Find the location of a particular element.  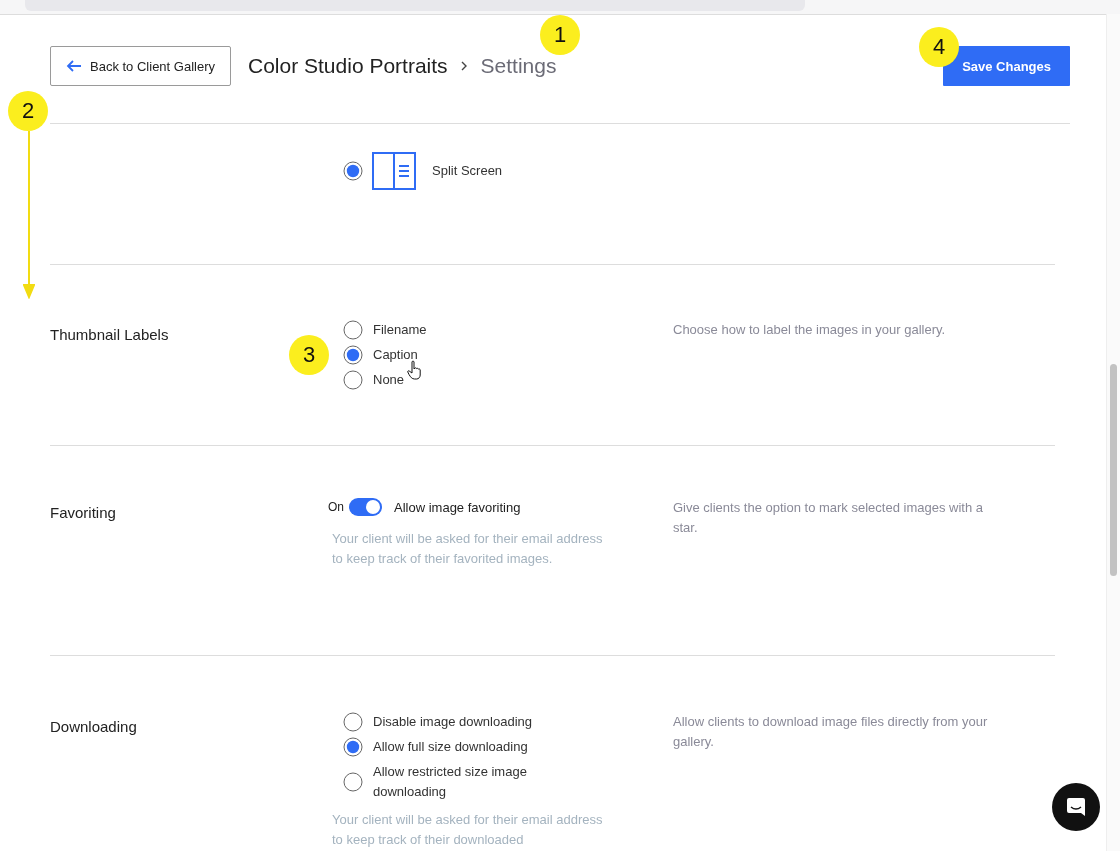

option-label: Split Screen is located at coordinates (467, 171).